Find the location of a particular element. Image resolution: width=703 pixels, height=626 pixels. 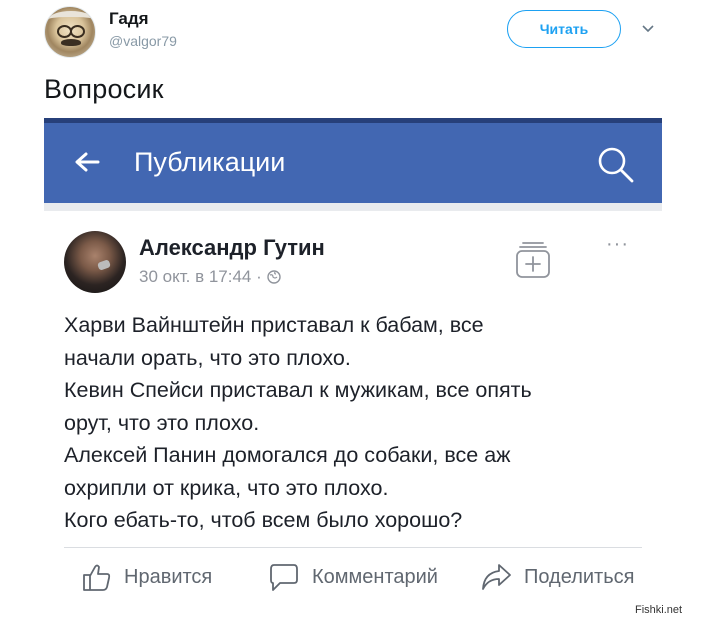

share-button: Поделиться is located at coordinates (557, 577).